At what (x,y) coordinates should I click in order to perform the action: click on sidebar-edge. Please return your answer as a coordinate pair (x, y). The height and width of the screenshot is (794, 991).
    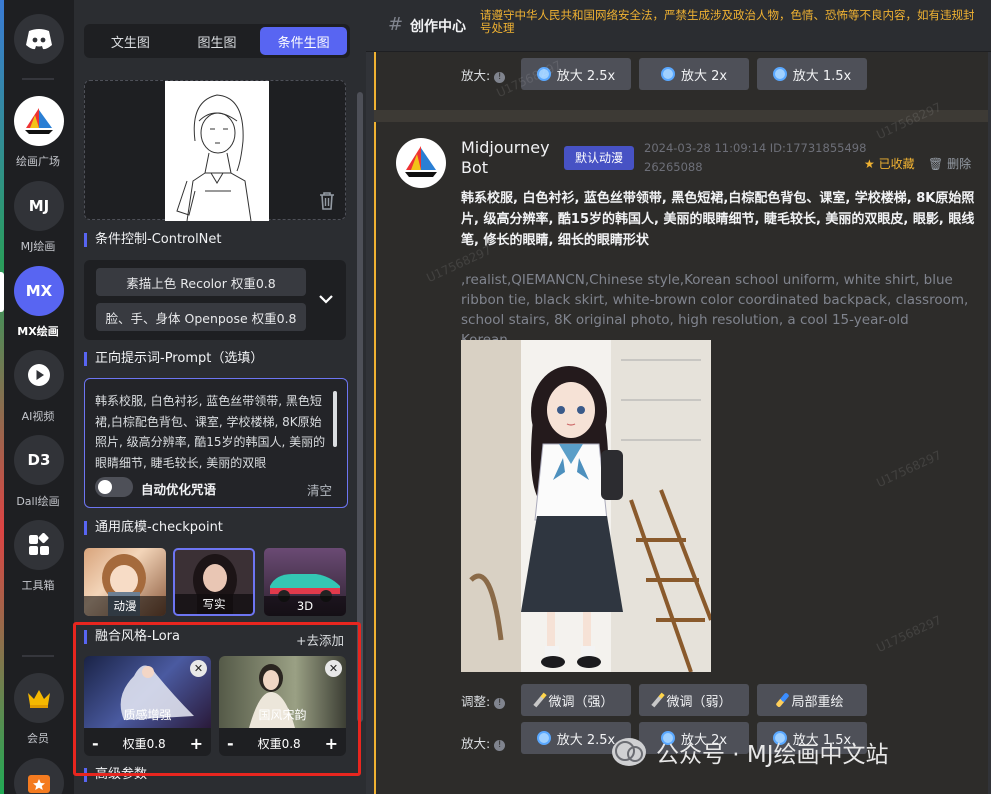
    Looking at the image, I should click on (2, 397).